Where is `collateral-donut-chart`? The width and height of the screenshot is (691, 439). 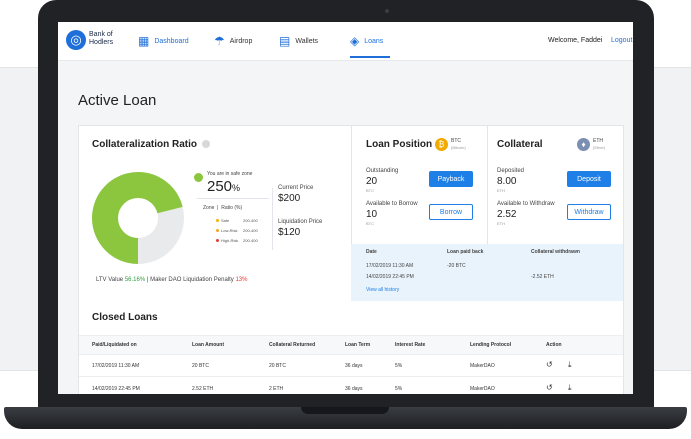
collateral-donut-chart is located at coordinates (138, 218).